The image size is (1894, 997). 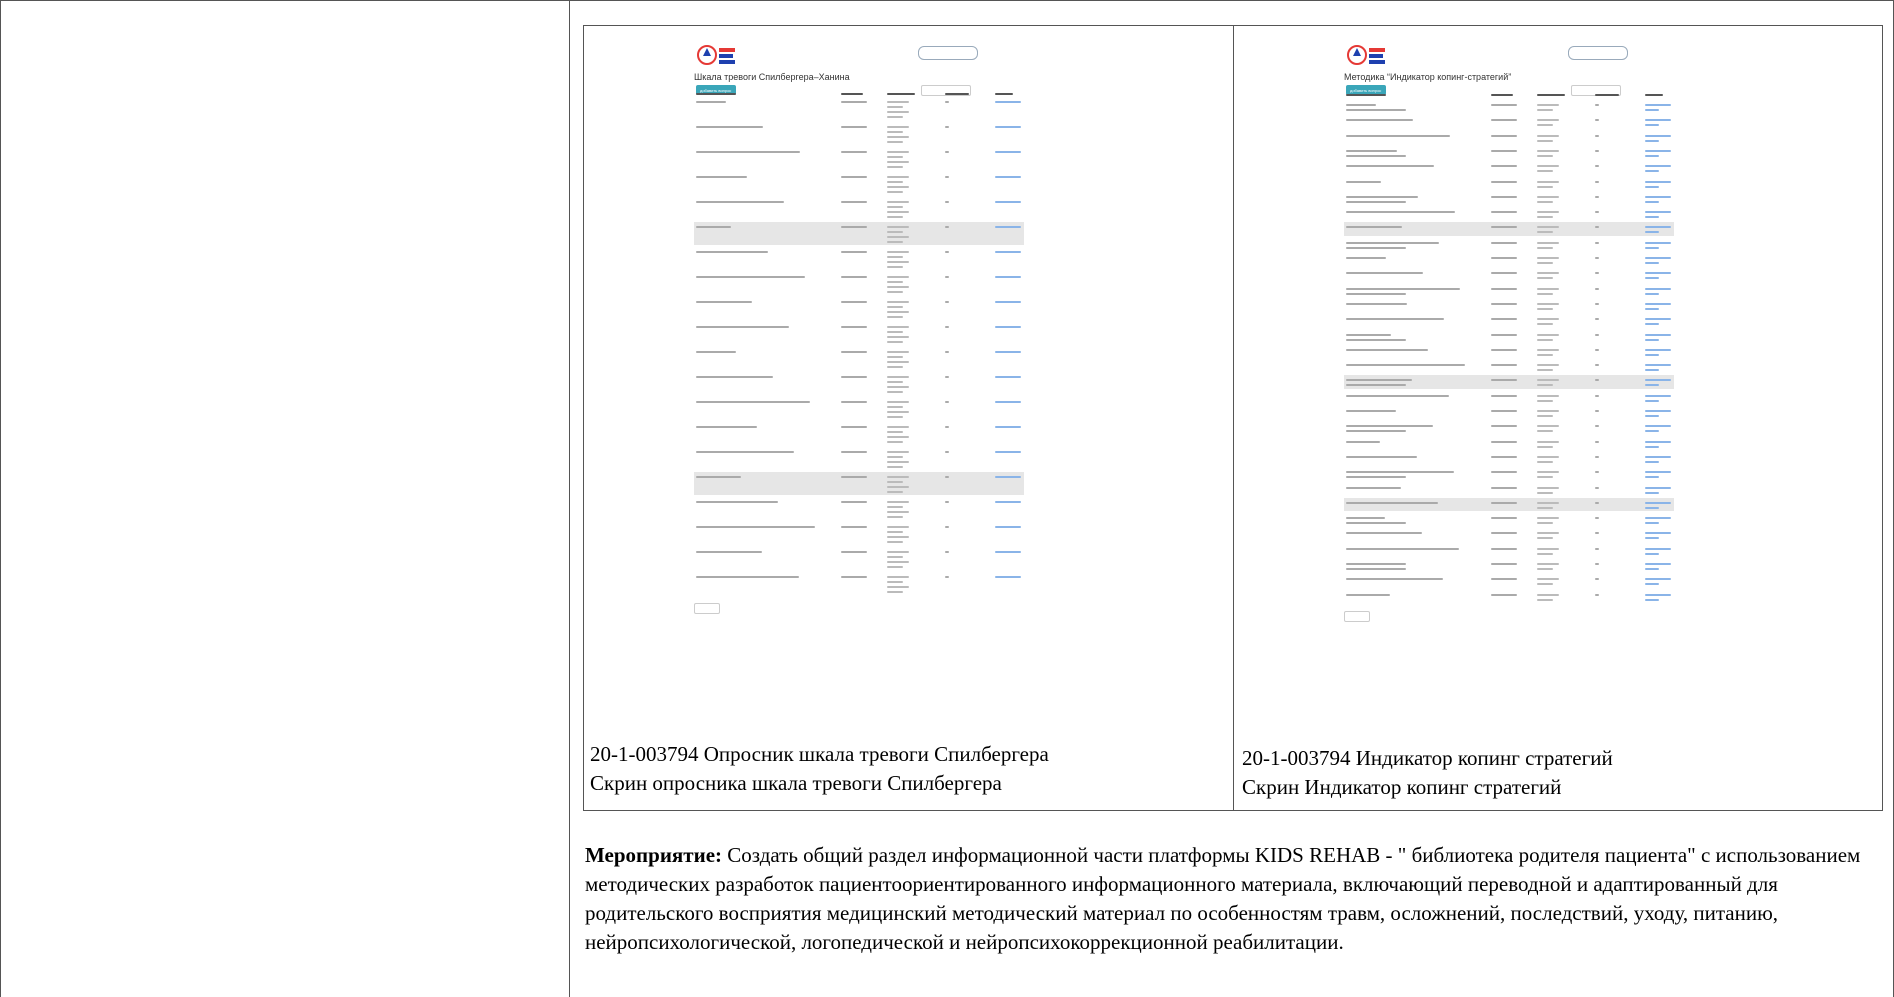 I want to click on activity-label: Мероприятие:, so click(x=654, y=855).